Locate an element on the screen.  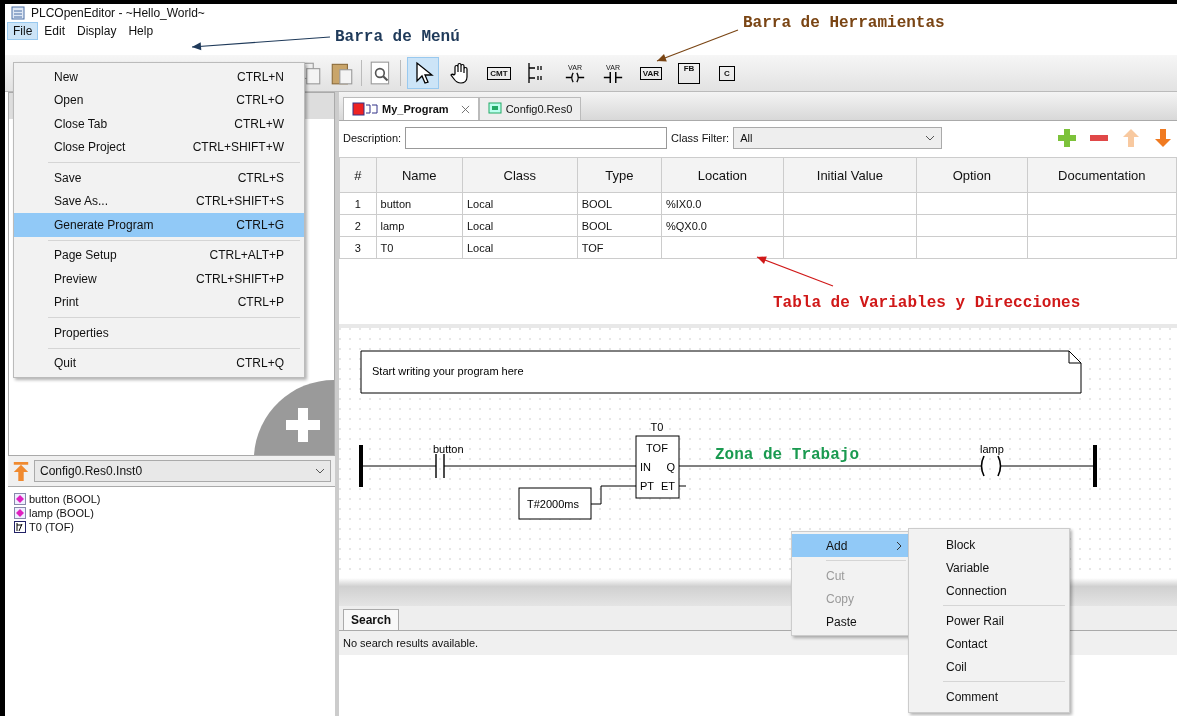
menu-entry: Save CTRL+S is located at coordinates (159, 178).